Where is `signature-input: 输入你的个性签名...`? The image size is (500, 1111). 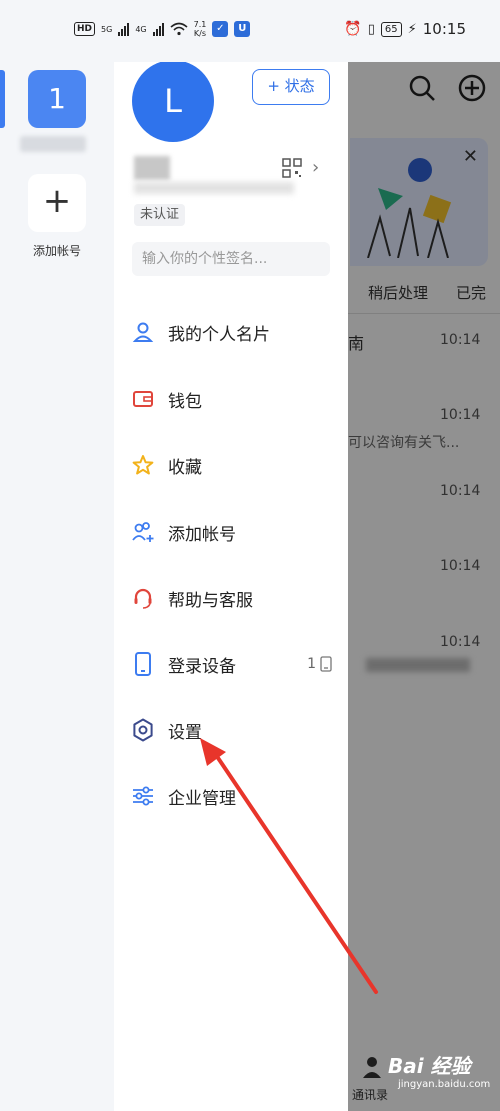 signature-input: 输入你的个性签名... is located at coordinates (231, 259).